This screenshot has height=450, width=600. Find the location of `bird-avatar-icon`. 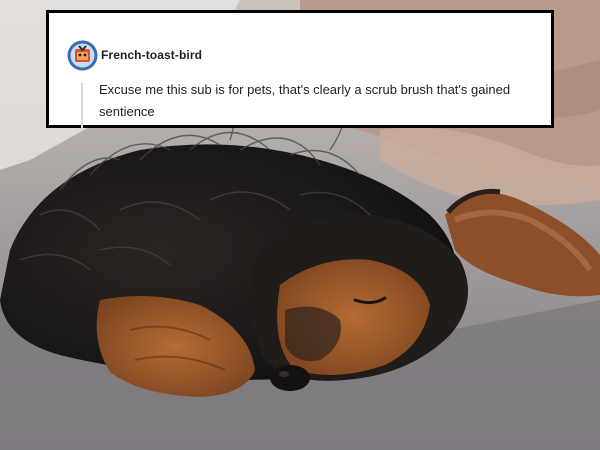

bird-avatar-icon is located at coordinates (82, 55).